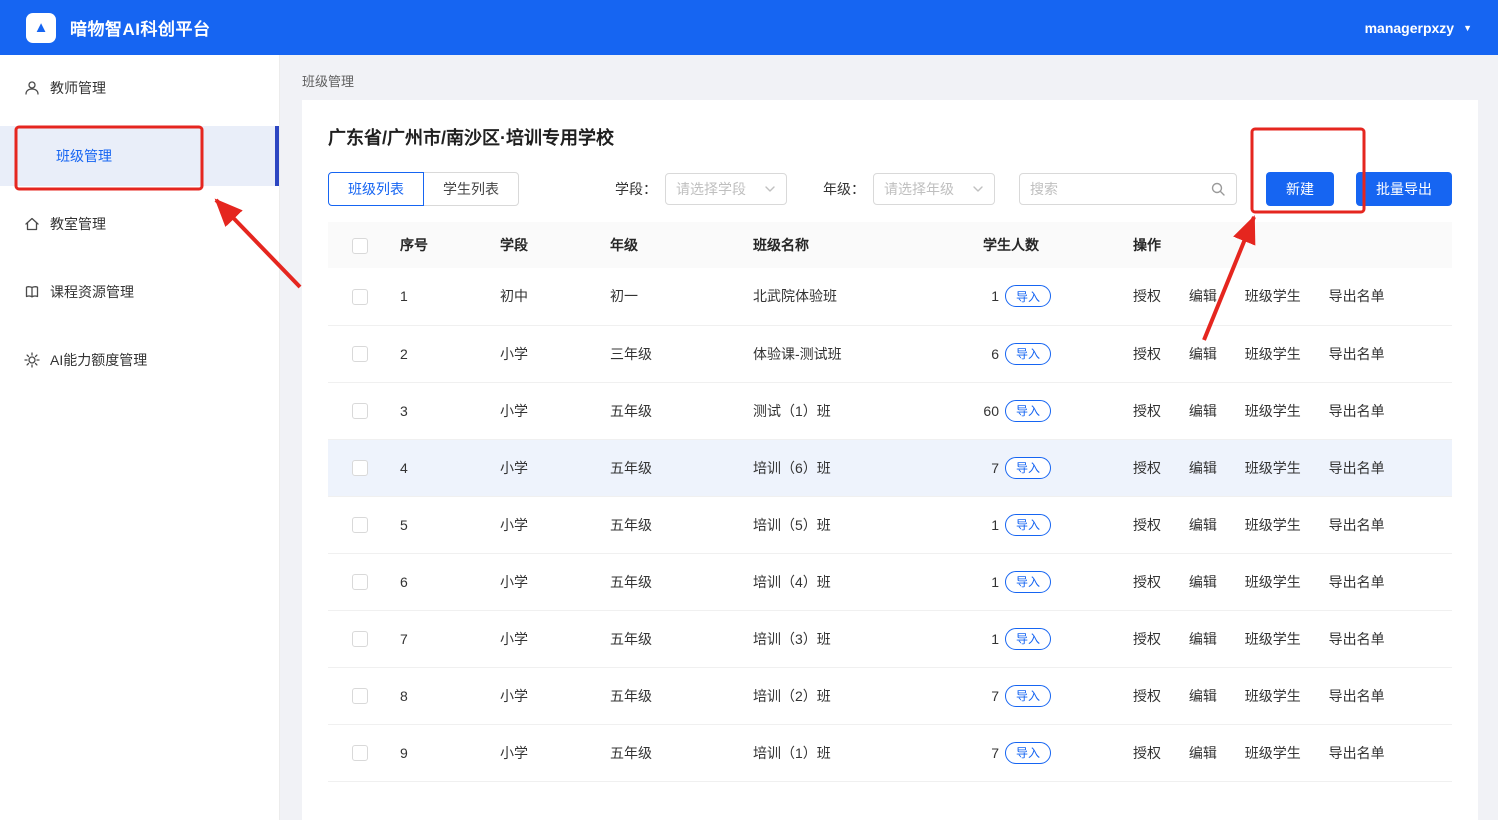 This screenshot has height=820, width=1498. What do you see at coordinates (547, 297) in the screenshot?
I see `cell-stage: 初中` at bounding box center [547, 297].